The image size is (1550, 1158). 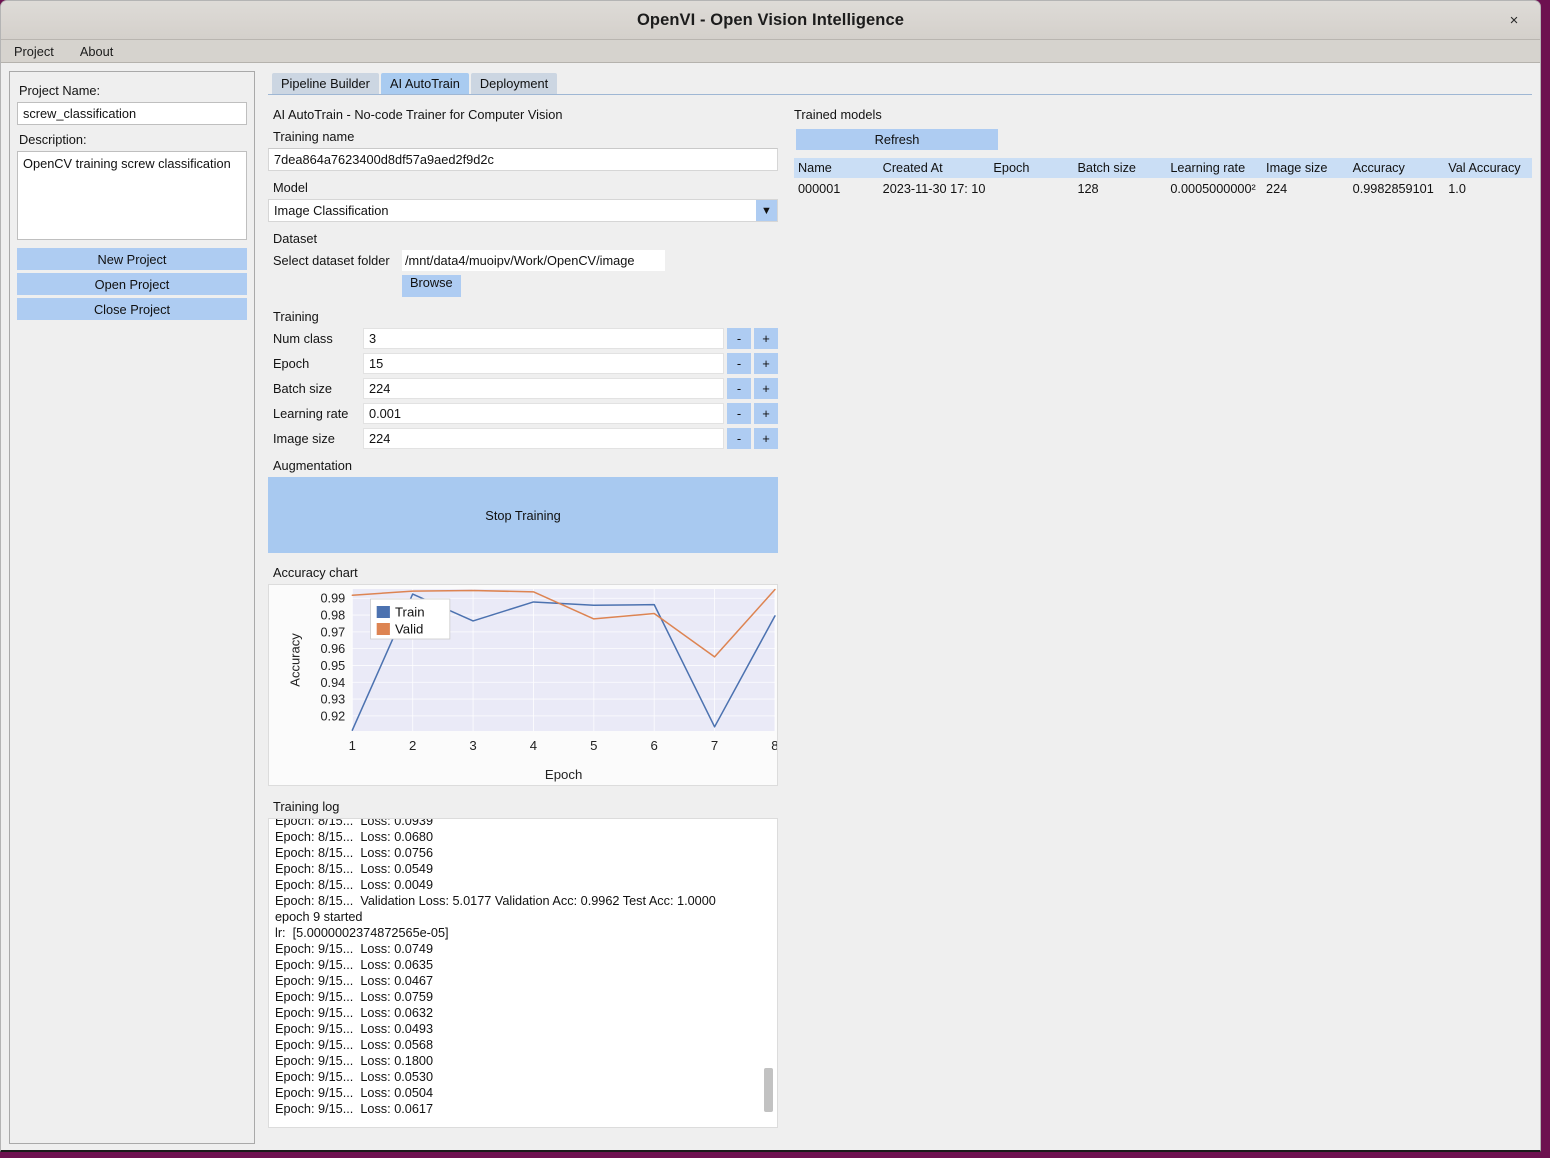 I want to click on param-row-learning-rate: Learning rate - +, so click(x=523, y=413).